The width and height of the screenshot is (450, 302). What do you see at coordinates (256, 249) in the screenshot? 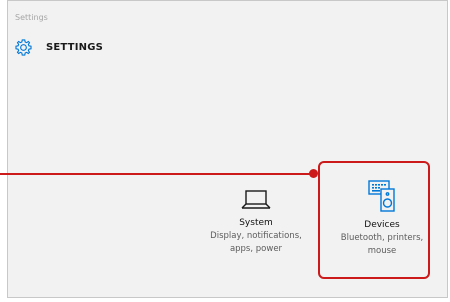
I see `tile-system-desc-line2: apps, power` at bounding box center [256, 249].